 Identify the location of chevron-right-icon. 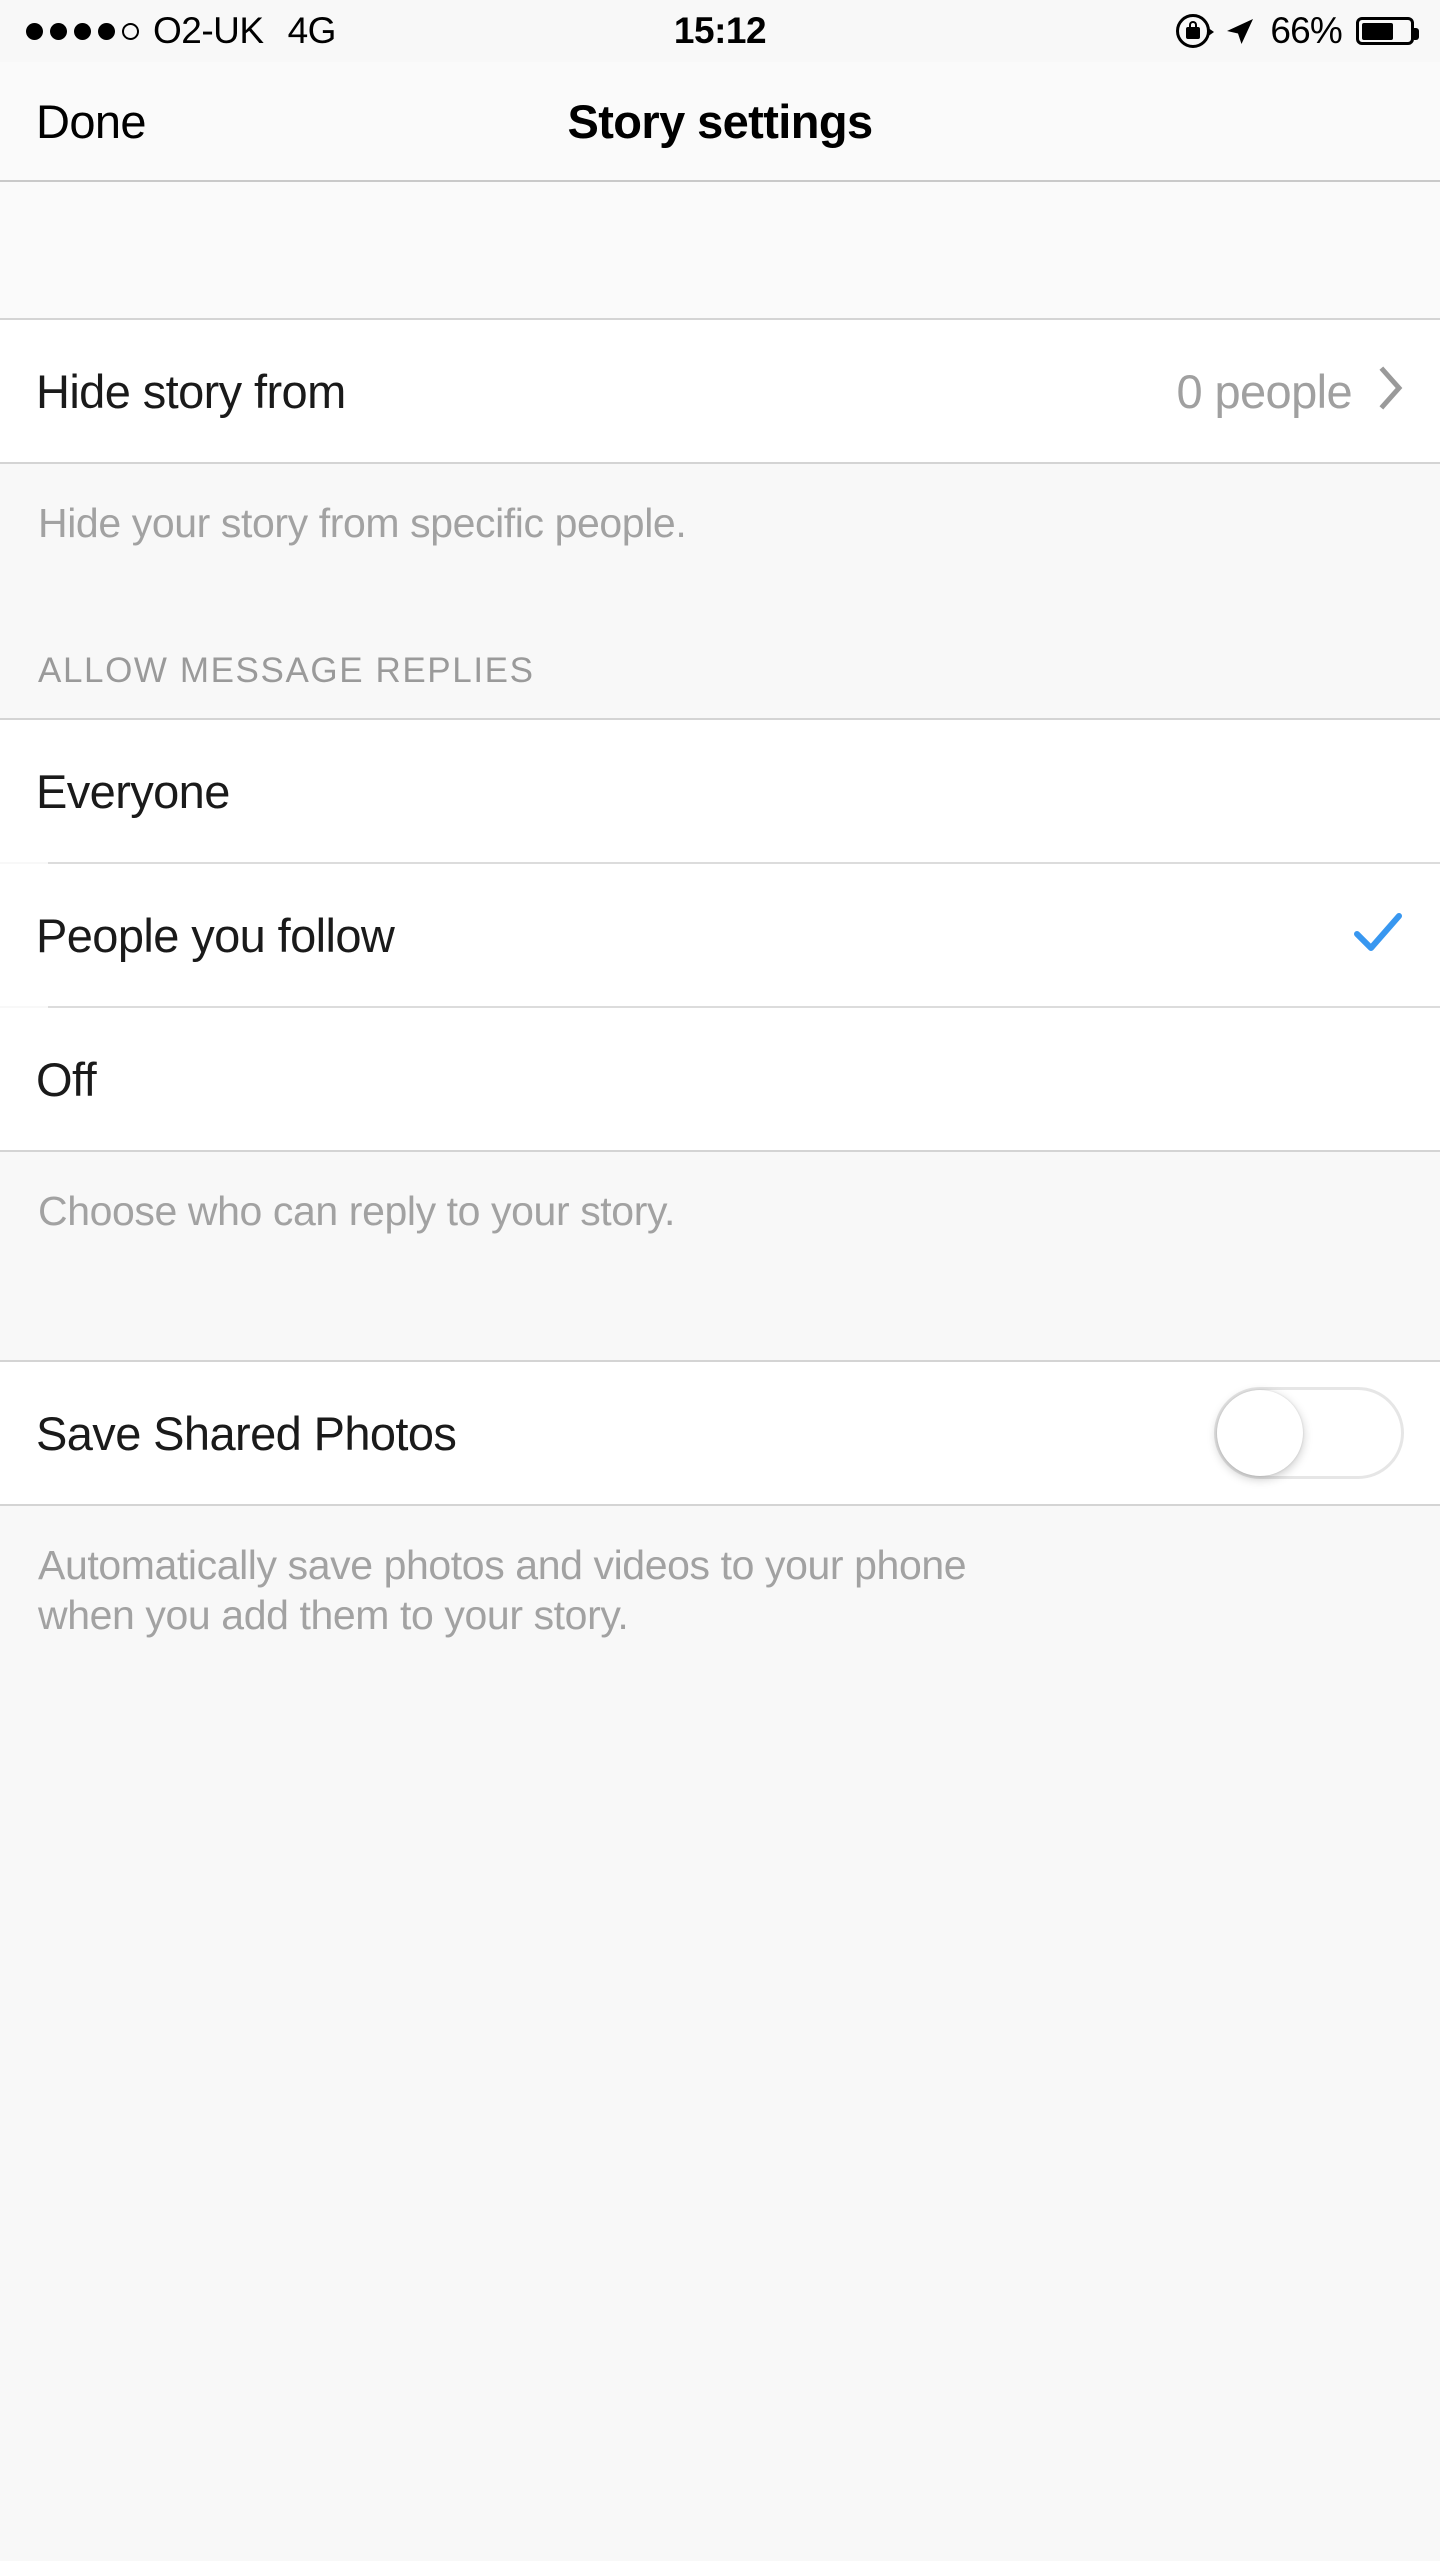
(1391, 391).